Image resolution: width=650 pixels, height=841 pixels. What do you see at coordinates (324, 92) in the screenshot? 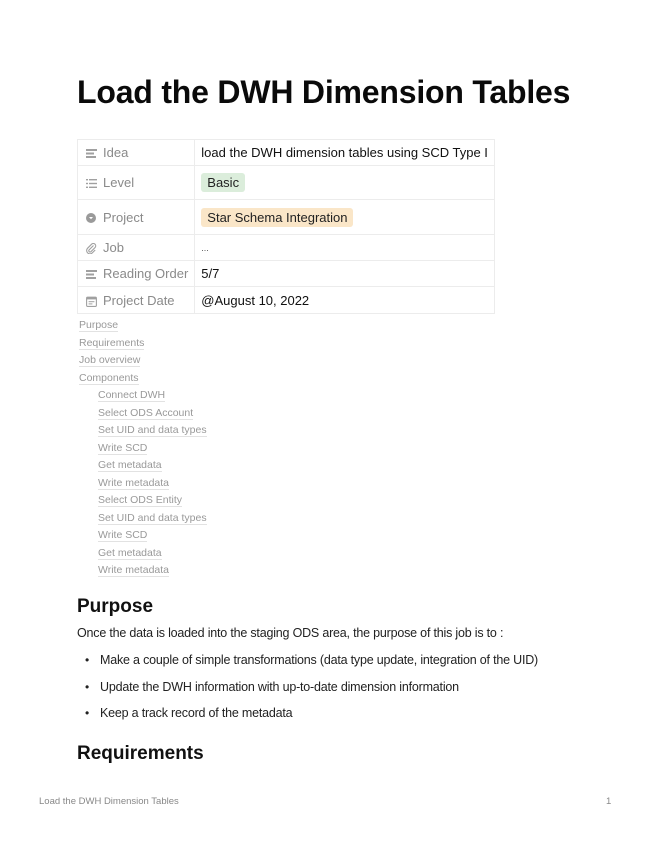
I see `page-title: Load the DWH Dimension Tables` at bounding box center [324, 92].